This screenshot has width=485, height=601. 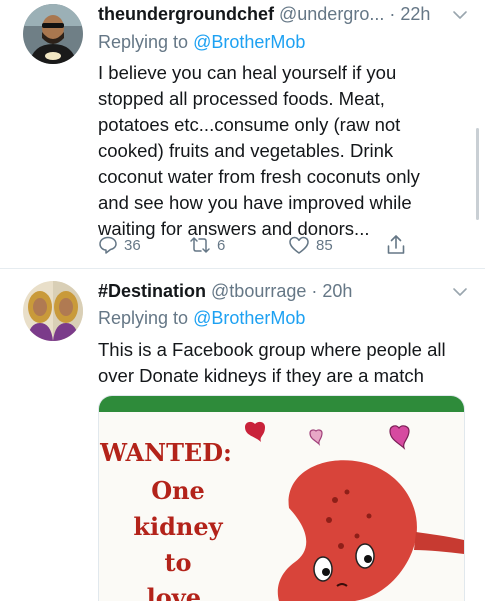 What do you see at coordinates (261, 375) in the screenshot?
I see `tweet-text-line: over Donate kidneys if they are a match` at bounding box center [261, 375].